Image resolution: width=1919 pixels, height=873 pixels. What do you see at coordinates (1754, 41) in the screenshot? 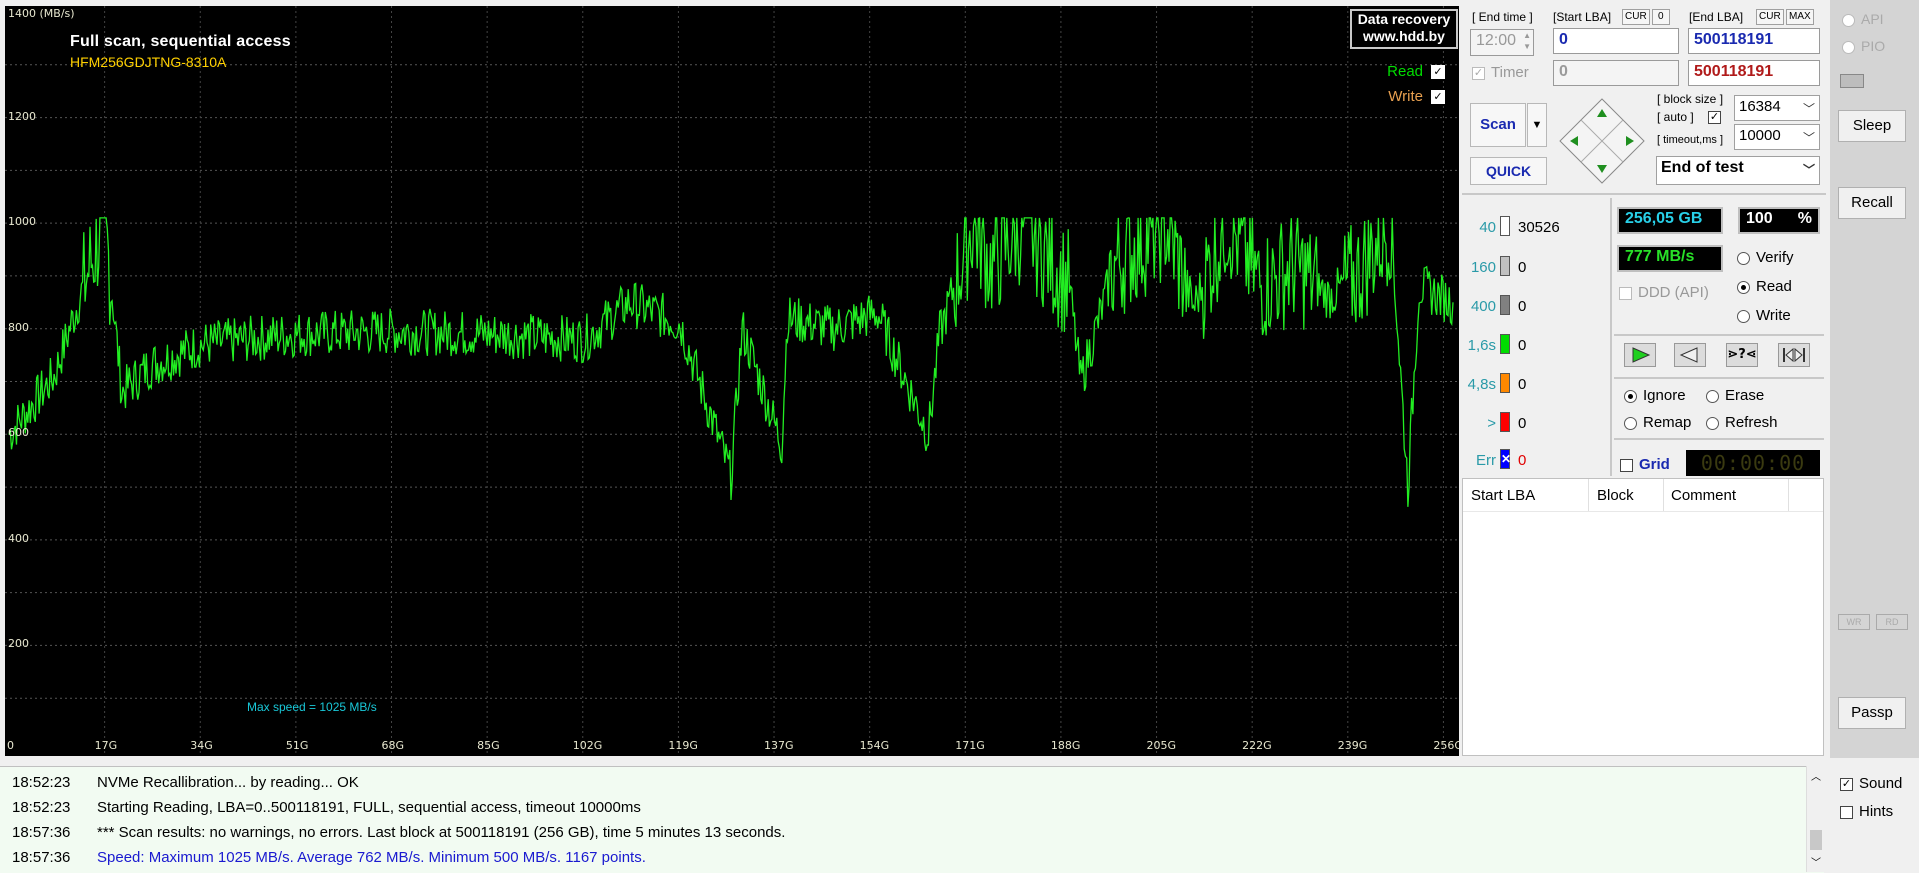
I see `end-lba-input: 500118191` at bounding box center [1754, 41].